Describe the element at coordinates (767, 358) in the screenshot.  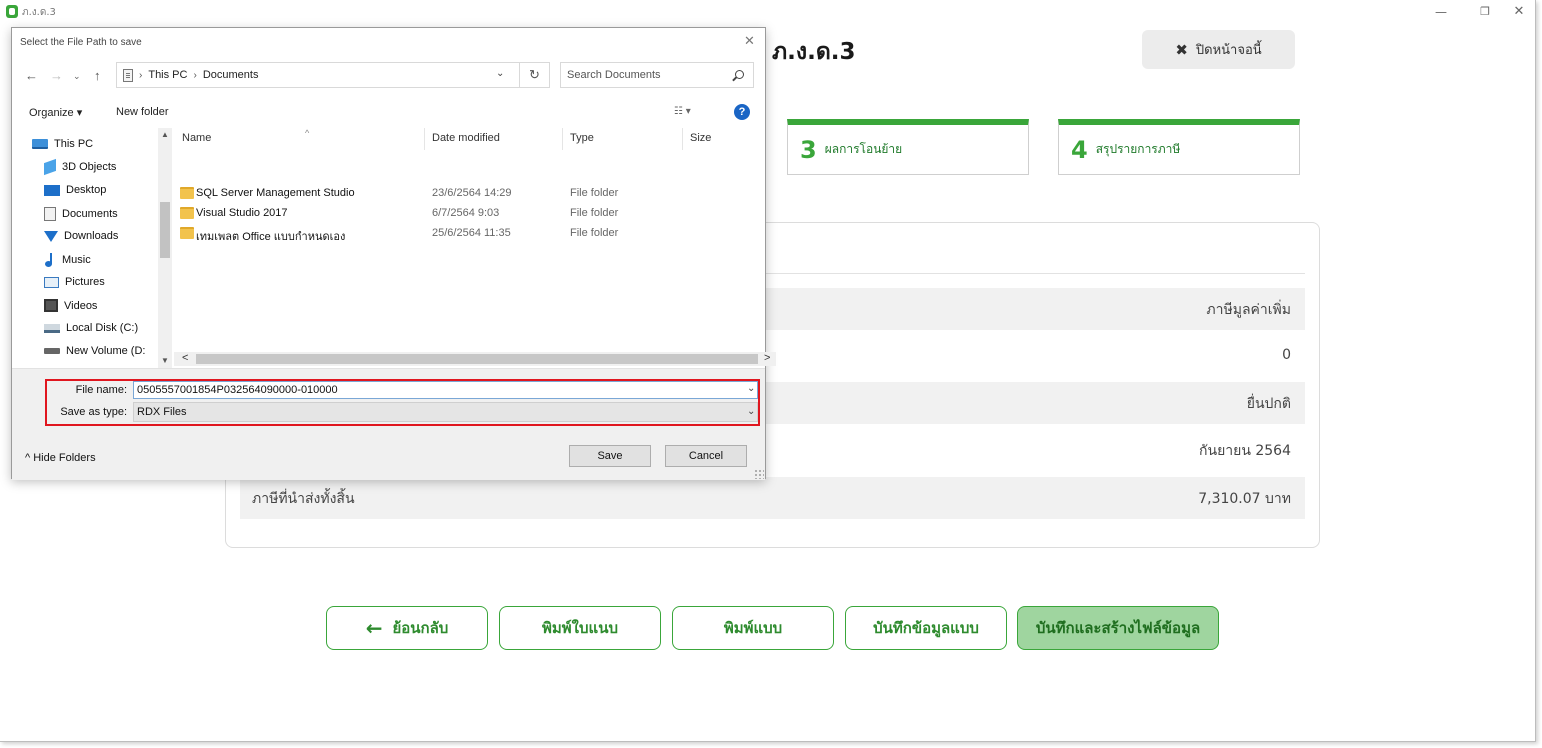
I see `scroll-right-icon: >` at that location.